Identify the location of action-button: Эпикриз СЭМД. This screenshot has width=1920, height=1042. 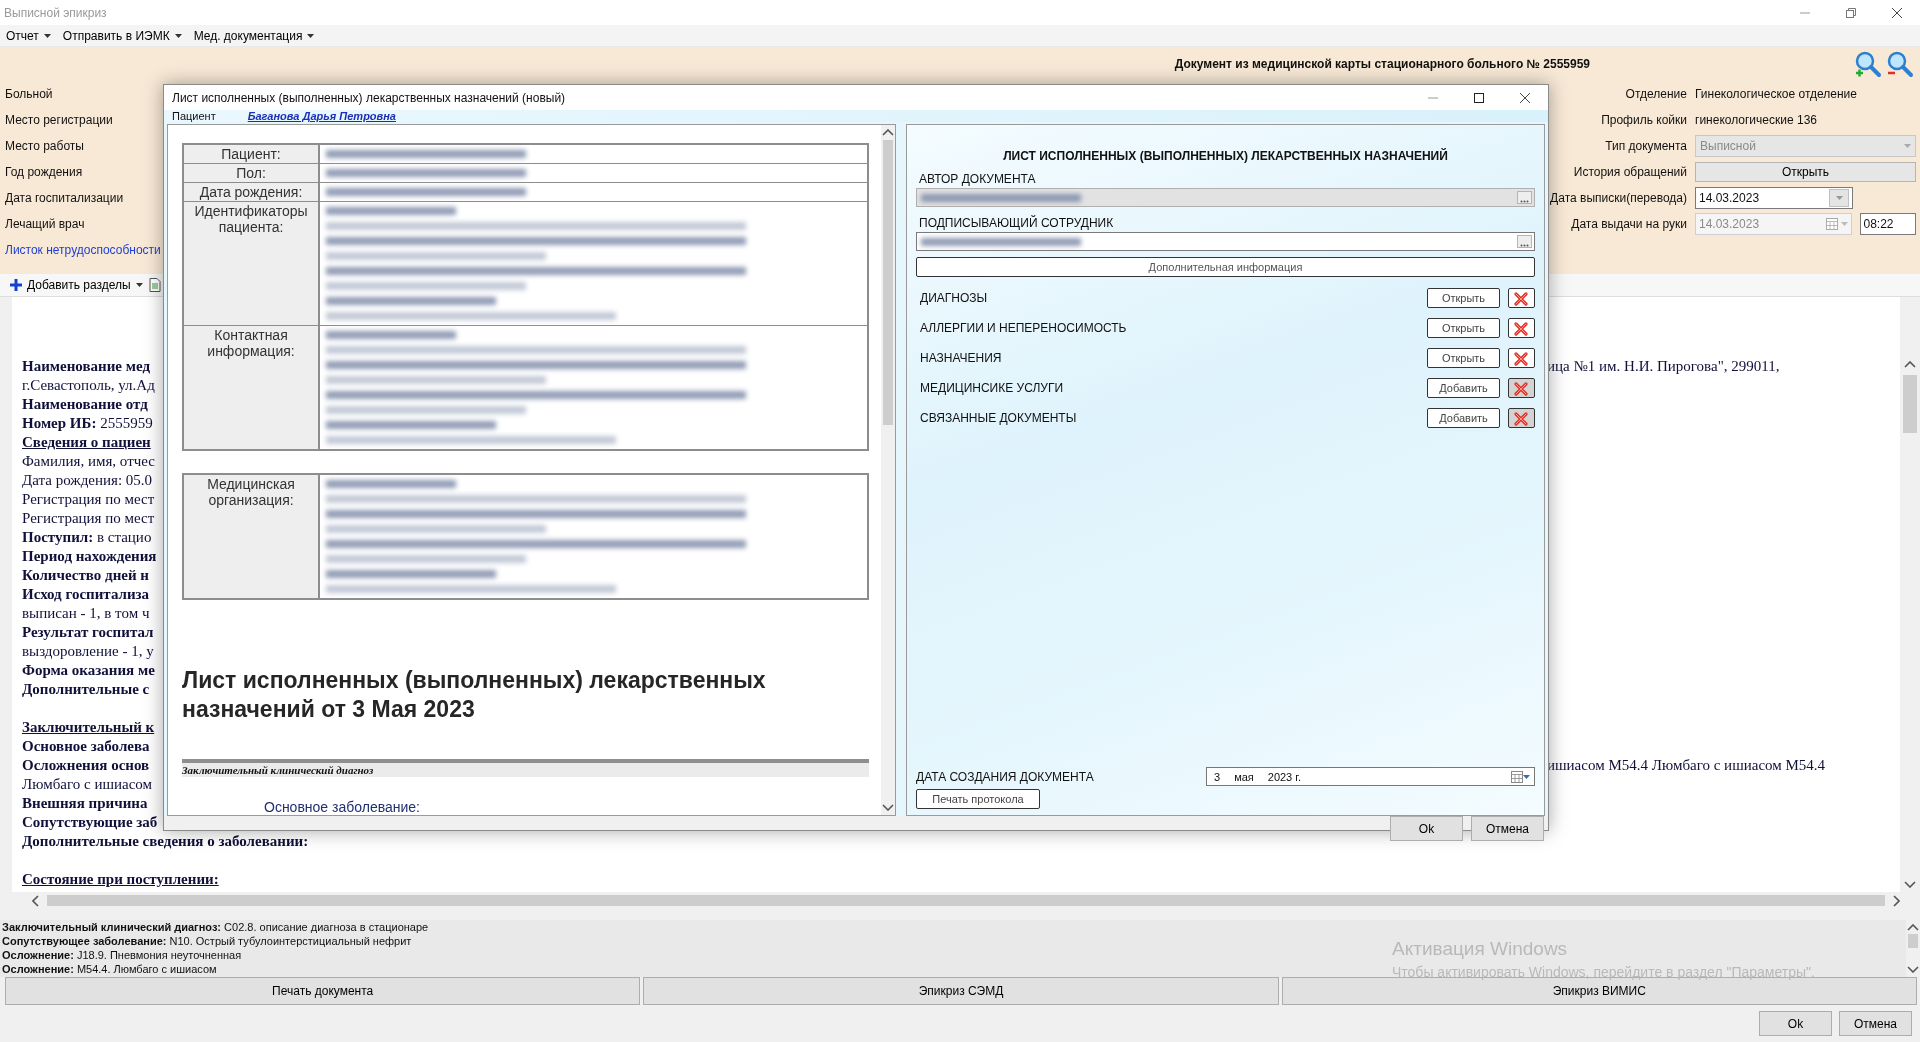
(961, 991).